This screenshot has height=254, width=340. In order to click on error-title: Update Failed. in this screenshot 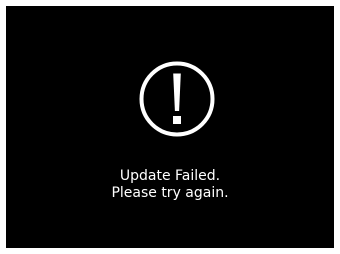, I will do `click(170, 176)`.